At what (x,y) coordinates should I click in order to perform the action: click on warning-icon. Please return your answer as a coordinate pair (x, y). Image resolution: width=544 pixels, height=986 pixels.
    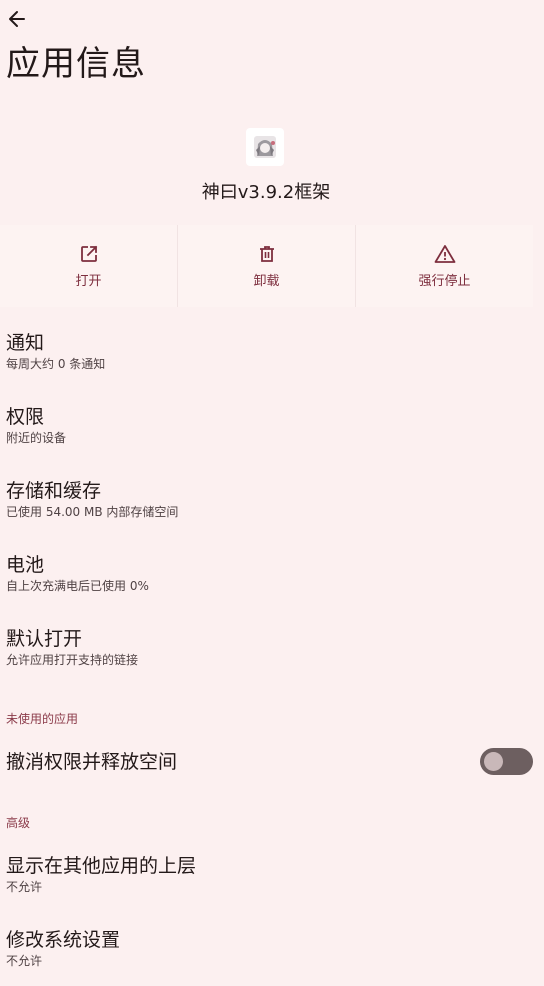
    Looking at the image, I should click on (444, 253).